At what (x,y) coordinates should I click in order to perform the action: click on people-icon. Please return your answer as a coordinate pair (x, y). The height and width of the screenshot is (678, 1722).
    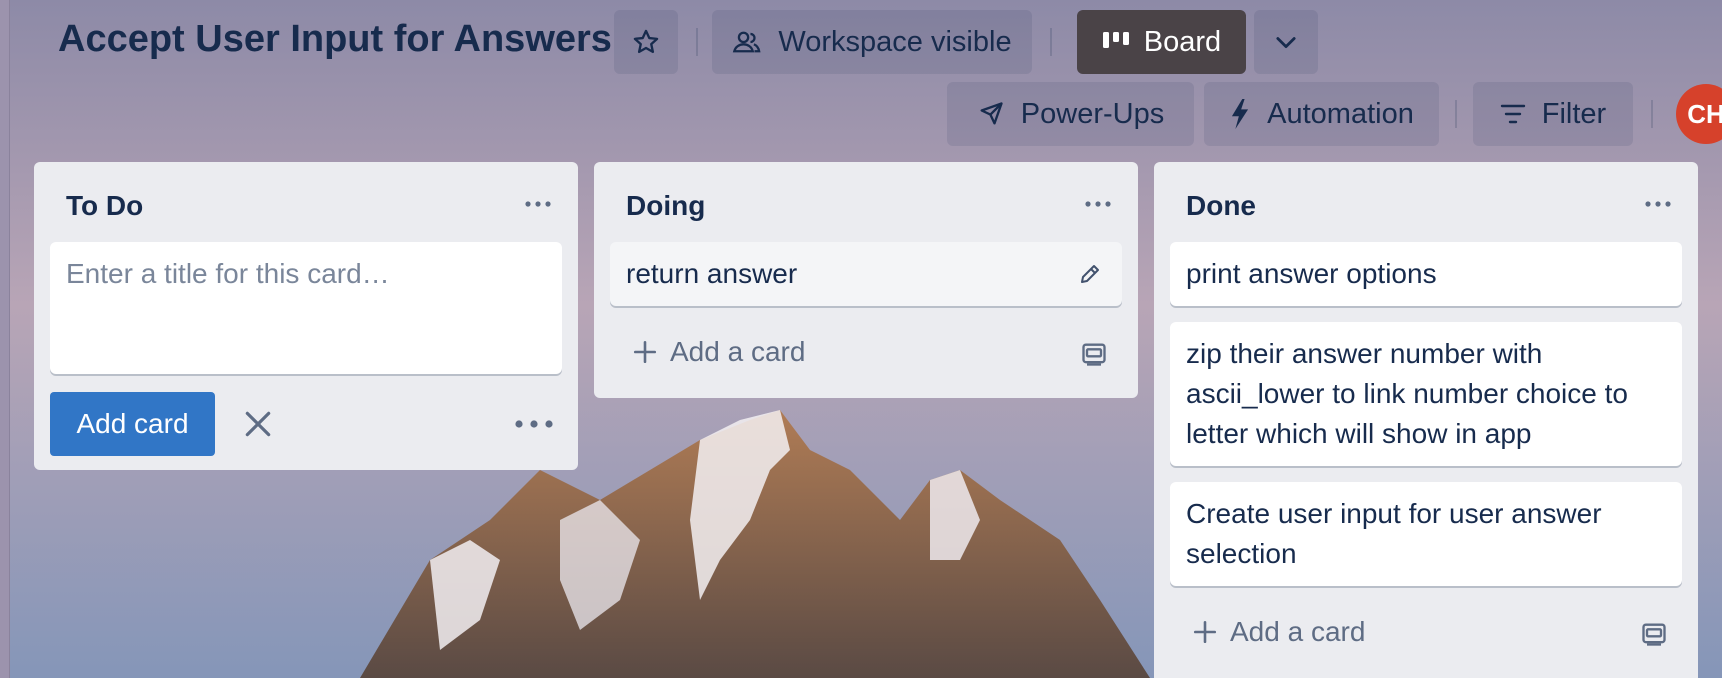
    Looking at the image, I should click on (747, 42).